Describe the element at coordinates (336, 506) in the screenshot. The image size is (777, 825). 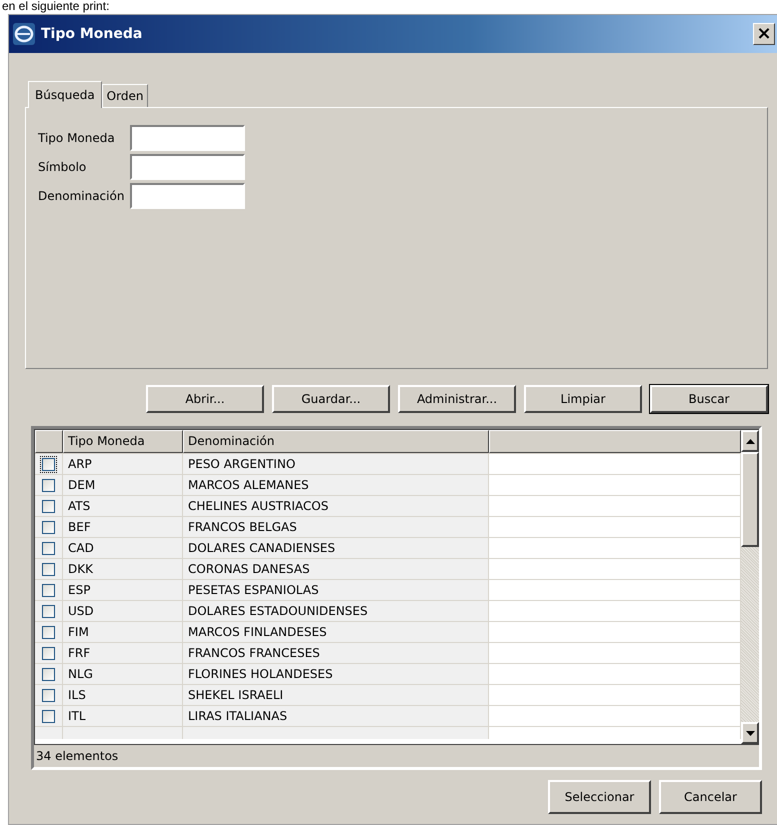
I see `table-cell: CHELINES AUSTRIACOS` at that location.